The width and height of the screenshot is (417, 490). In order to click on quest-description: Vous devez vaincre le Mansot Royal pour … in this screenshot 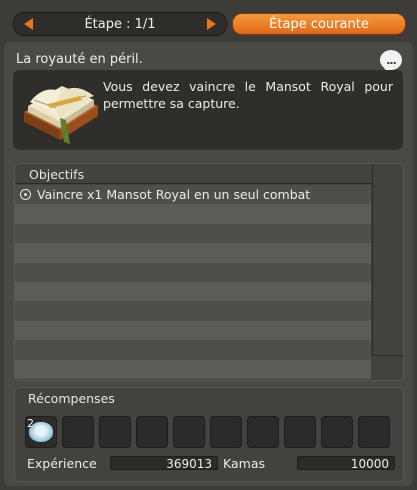, I will do `click(248, 95)`.